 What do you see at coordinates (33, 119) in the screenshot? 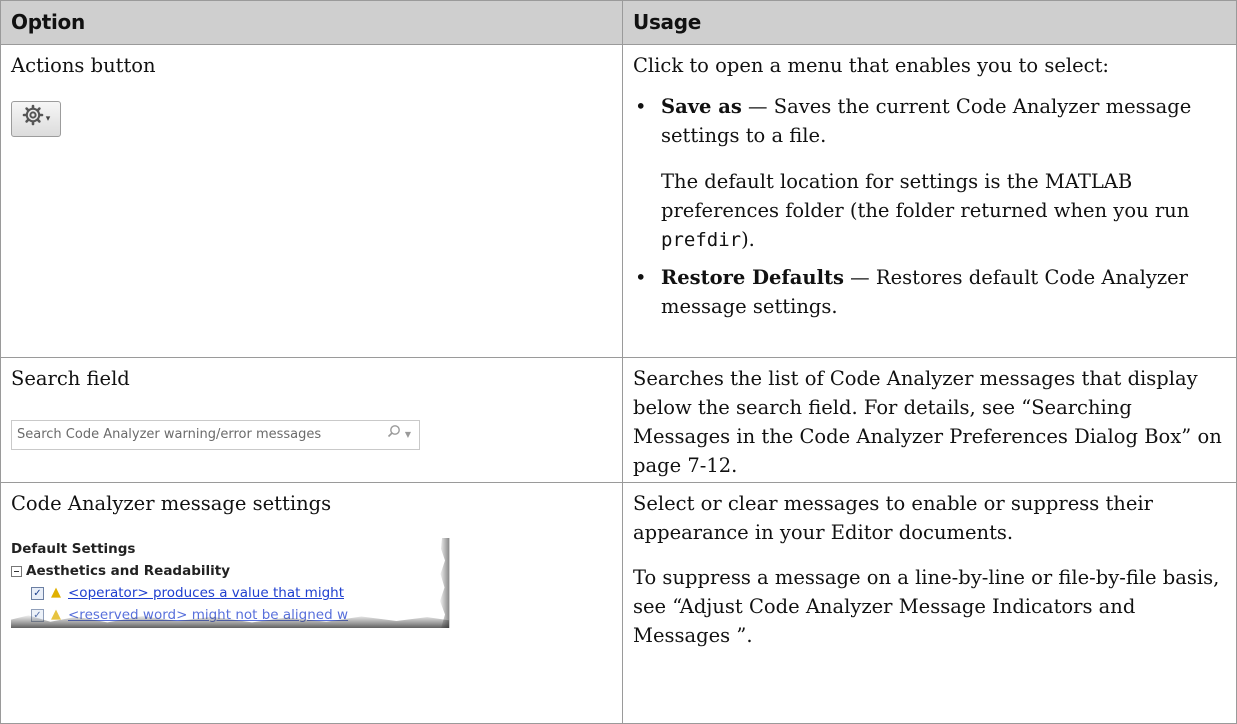
I see `gear-icon` at bounding box center [33, 119].